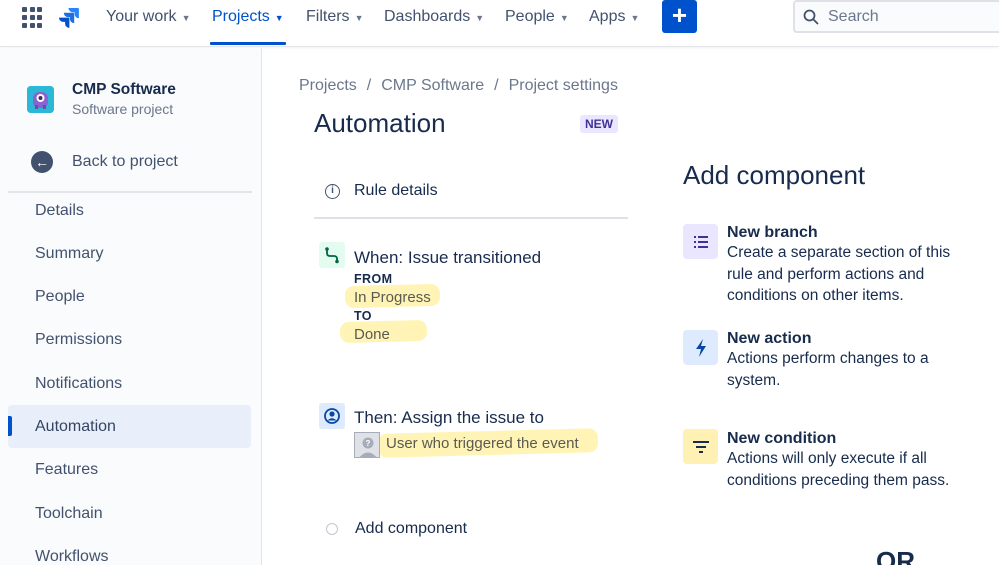 The height and width of the screenshot is (565, 999). I want to click on nav-projects: Projects ▼, so click(248, 17).